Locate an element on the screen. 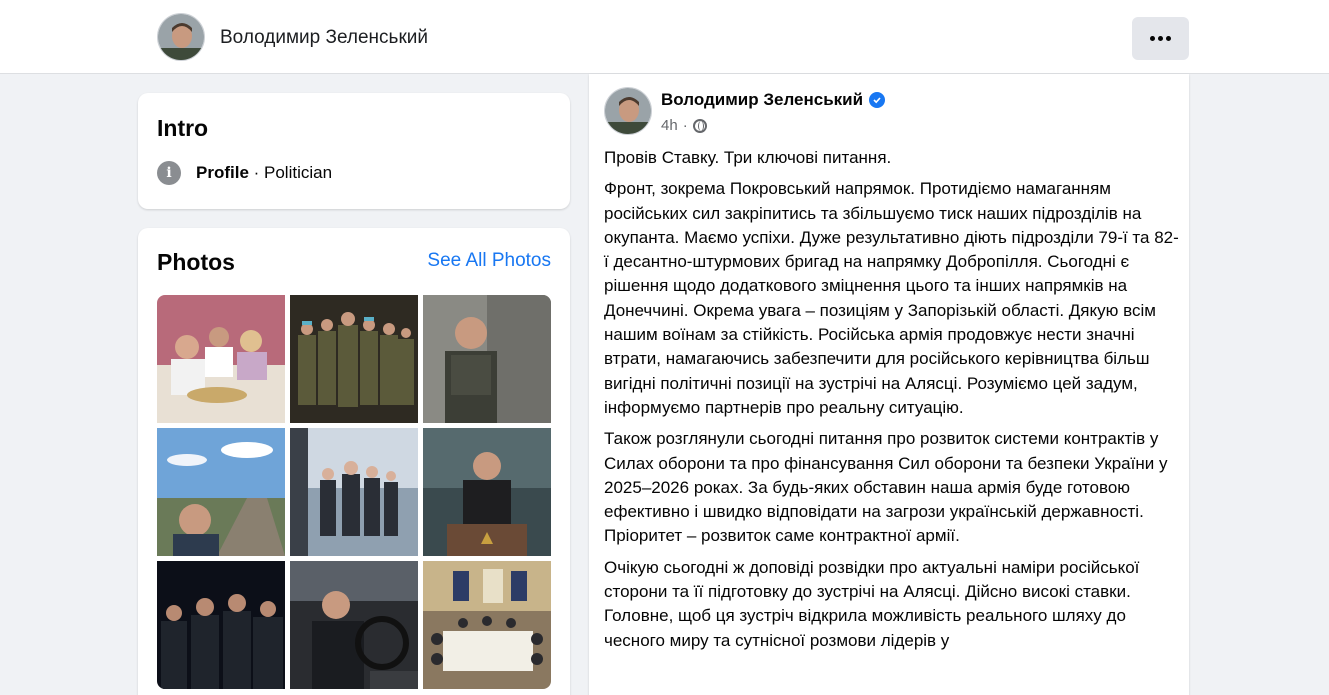 The width and height of the screenshot is (1329, 695). intro-profile-line: Profile · Politician is located at coordinates (264, 173).